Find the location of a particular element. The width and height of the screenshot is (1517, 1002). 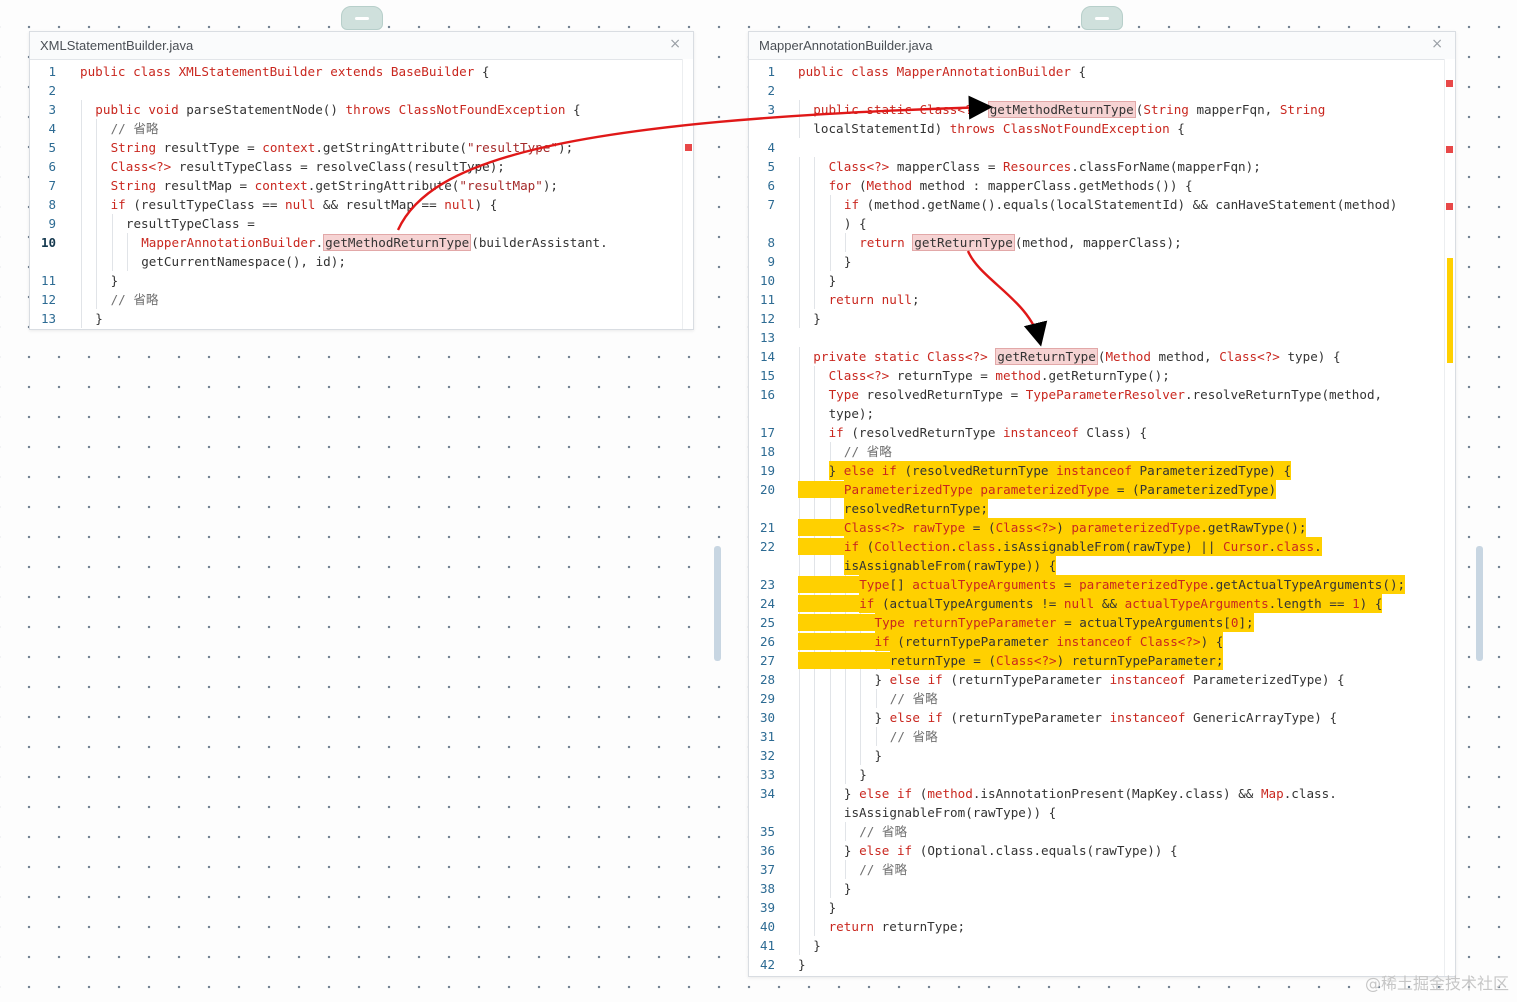

code-line: 38} is located at coordinates (1096, 888).